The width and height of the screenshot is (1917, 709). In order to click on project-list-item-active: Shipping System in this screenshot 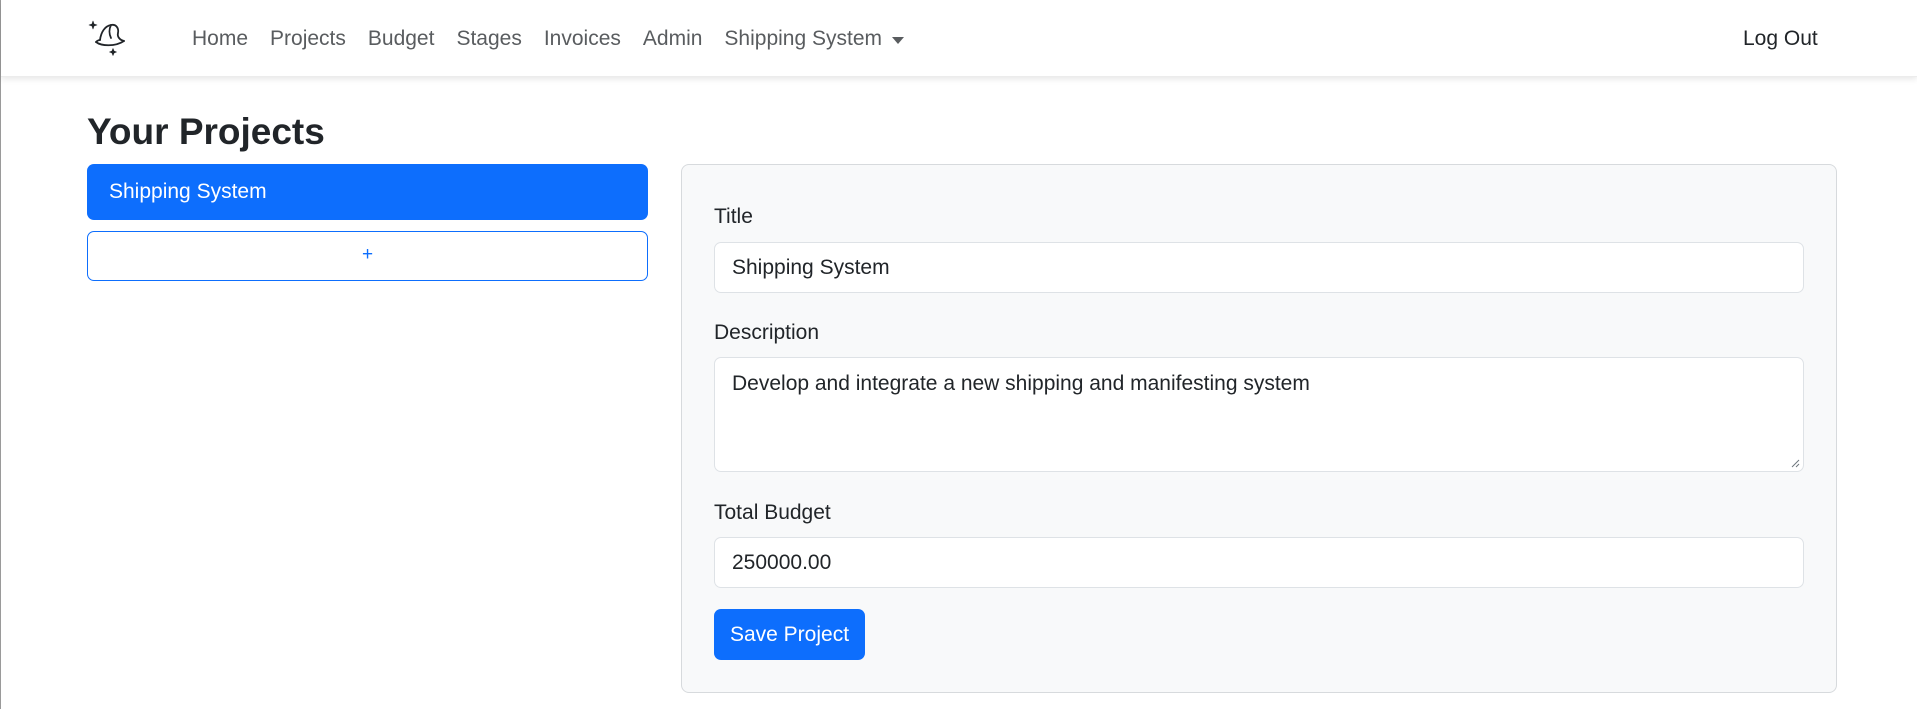, I will do `click(367, 192)`.